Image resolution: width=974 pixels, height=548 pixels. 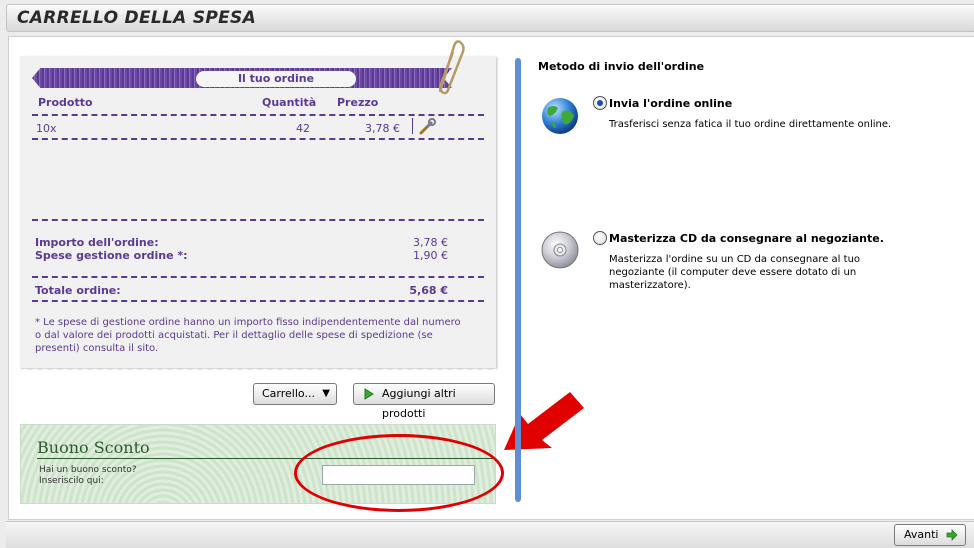 What do you see at coordinates (490, 18) in the screenshot?
I see `page-header: CARRELLO DELLA SPESA` at bounding box center [490, 18].